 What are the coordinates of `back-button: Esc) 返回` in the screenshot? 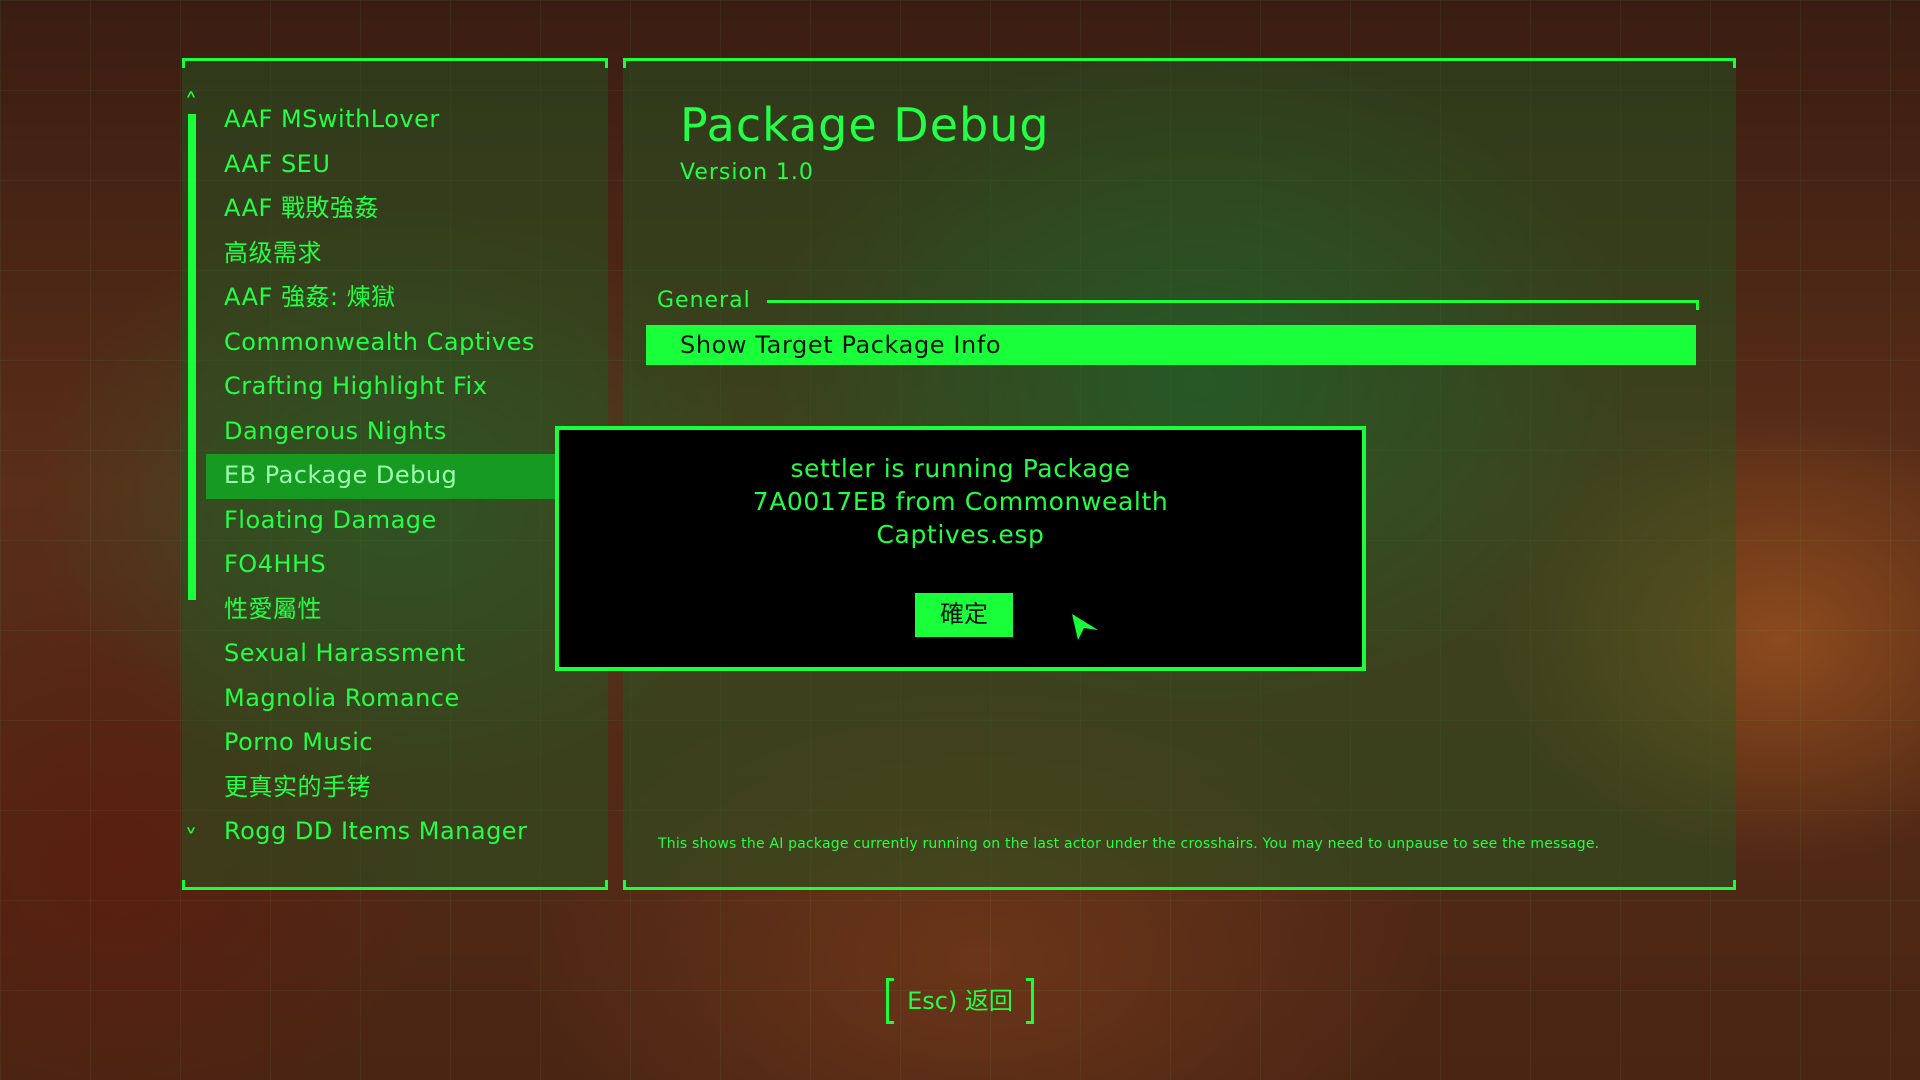 It's located at (960, 1001).